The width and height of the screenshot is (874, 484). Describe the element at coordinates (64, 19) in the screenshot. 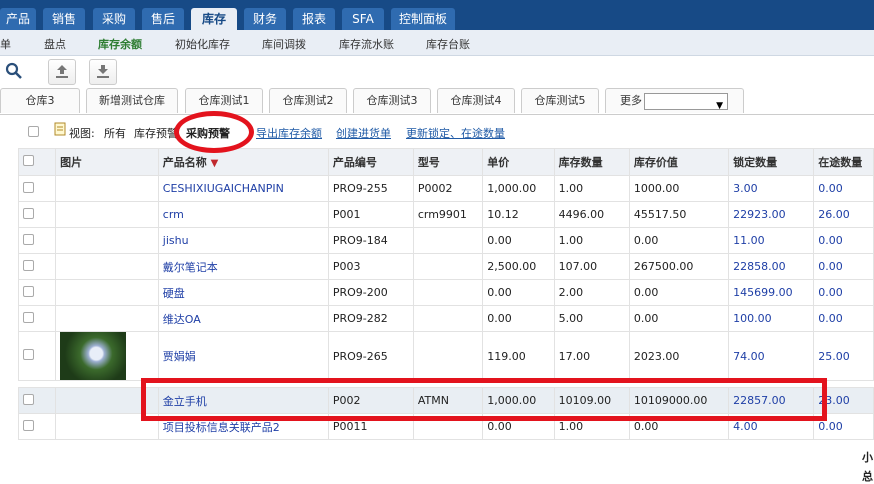

I see `tab-sales: 销售` at that location.